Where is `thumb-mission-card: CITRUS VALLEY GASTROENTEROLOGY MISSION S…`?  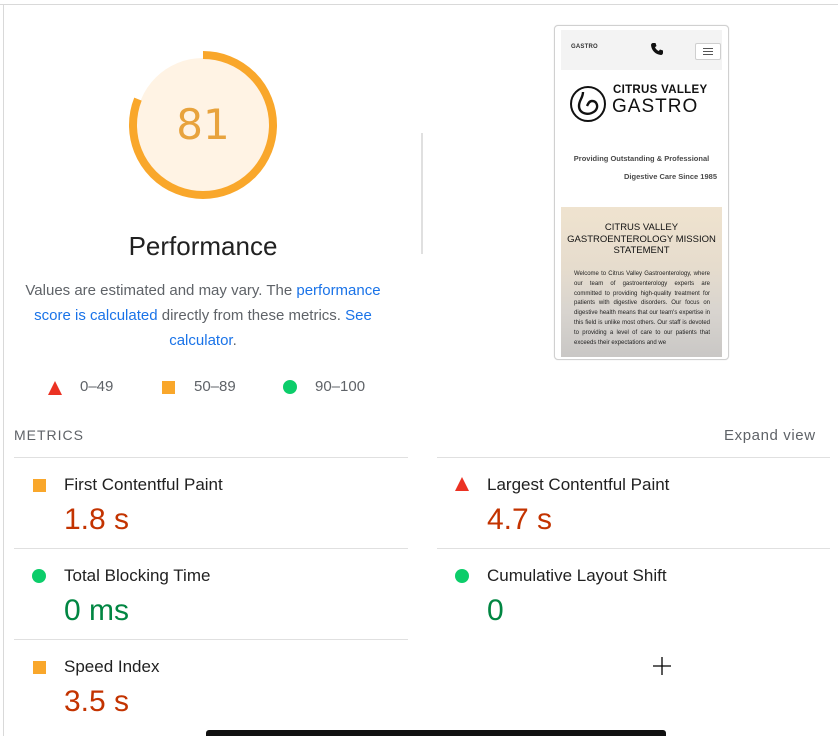
thumb-mission-card: CITRUS VALLEY GASTROENTEROLOGY MISSION S… is located at coordinates (641, 282).